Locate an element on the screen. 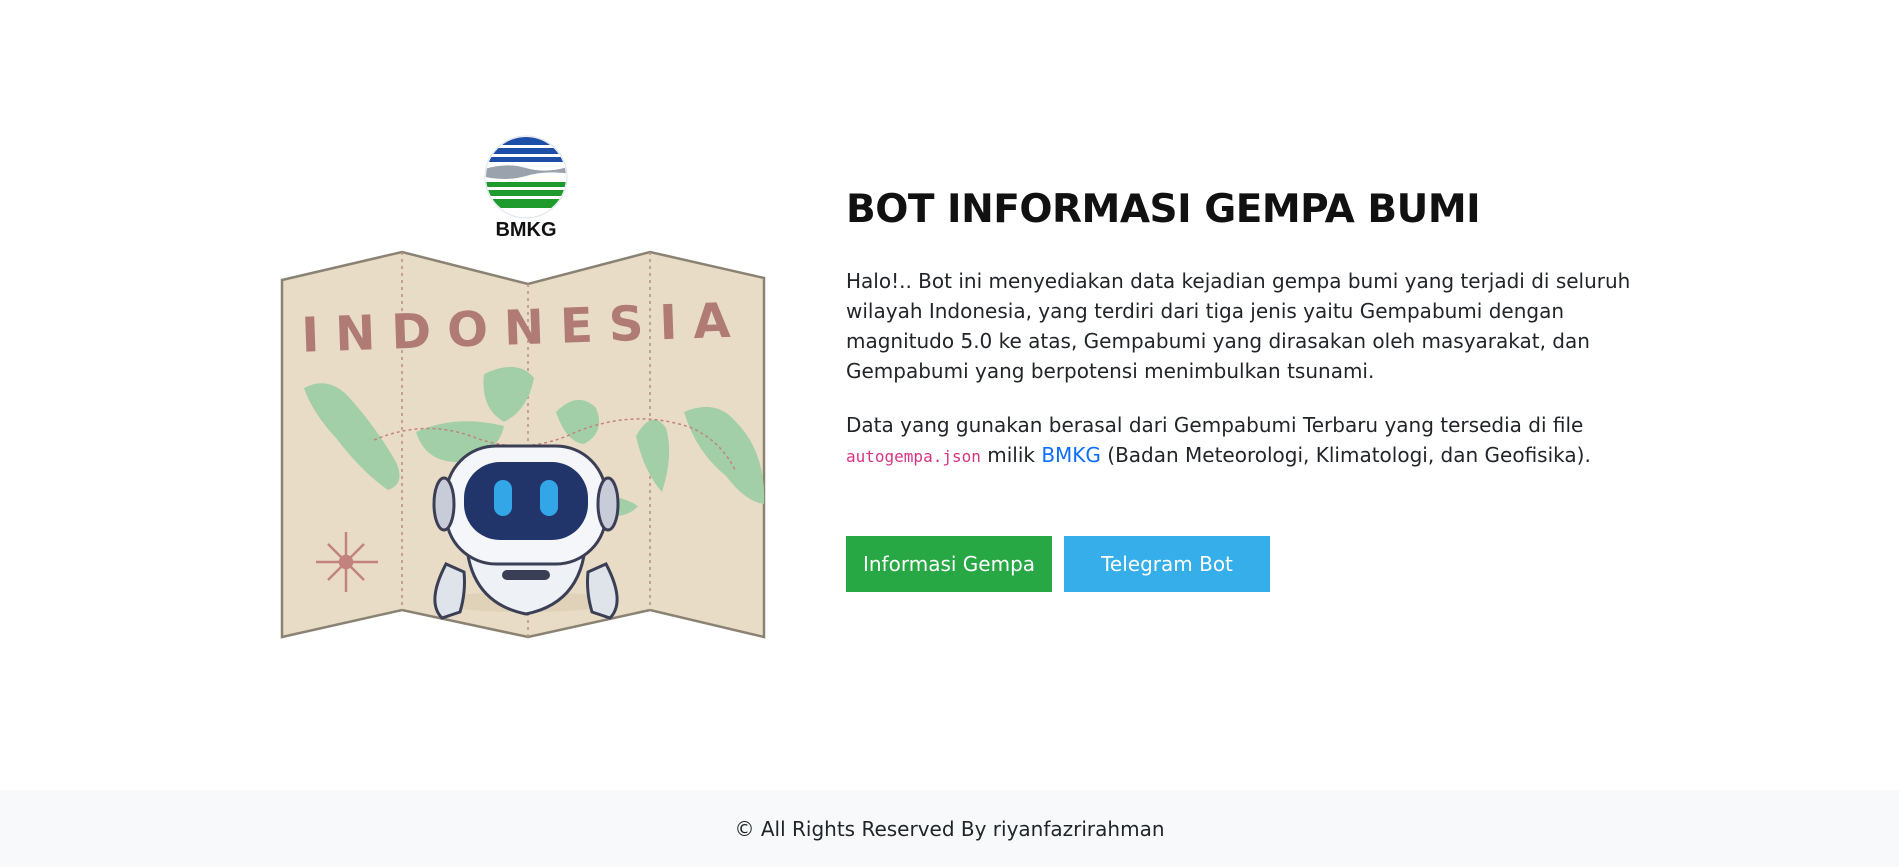 The height and width of the screenshot is (867, 1899). source-text-middle: milik is located at coordinates (1011, 455).